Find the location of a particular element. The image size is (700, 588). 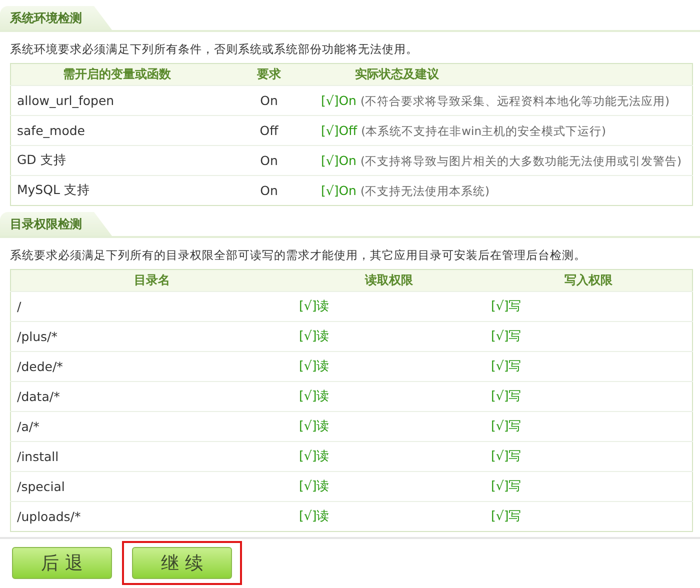

column-header: 写入权限 is located at coordinates (588, 280).